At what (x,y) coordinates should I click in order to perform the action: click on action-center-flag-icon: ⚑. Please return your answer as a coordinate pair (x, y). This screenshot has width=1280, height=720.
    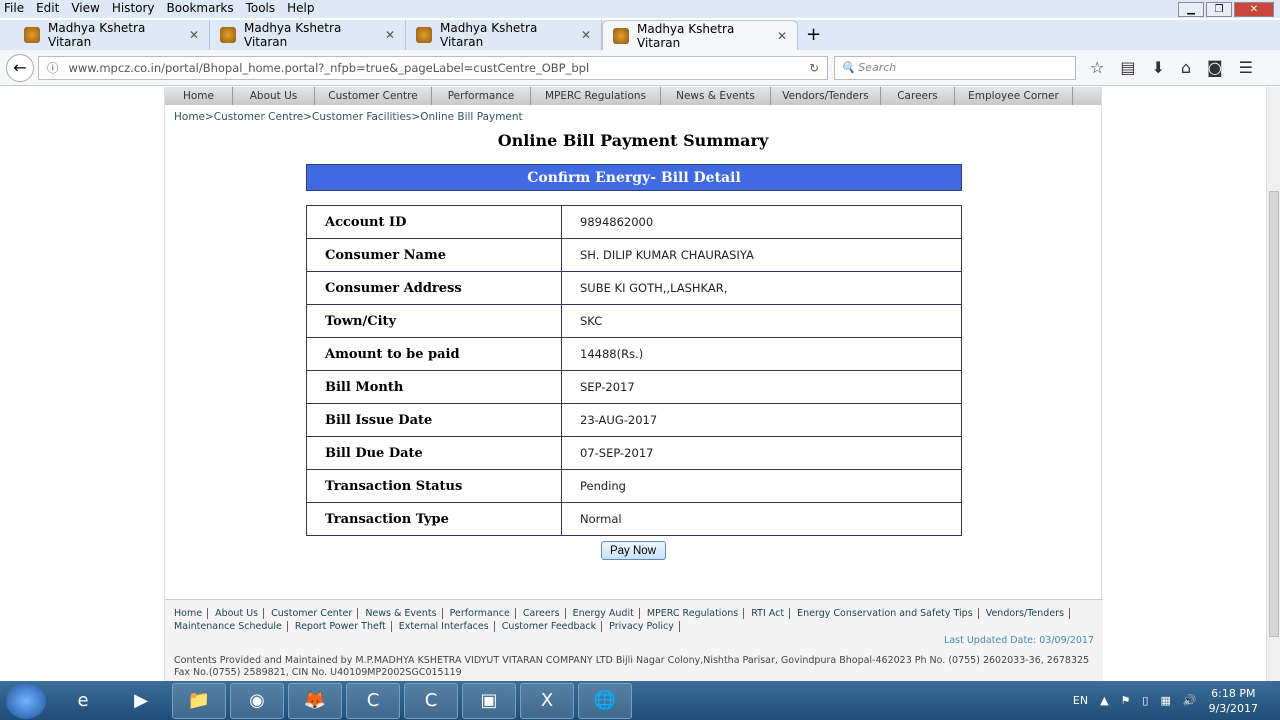
    Looking at the image, I should click on (1126, 700).